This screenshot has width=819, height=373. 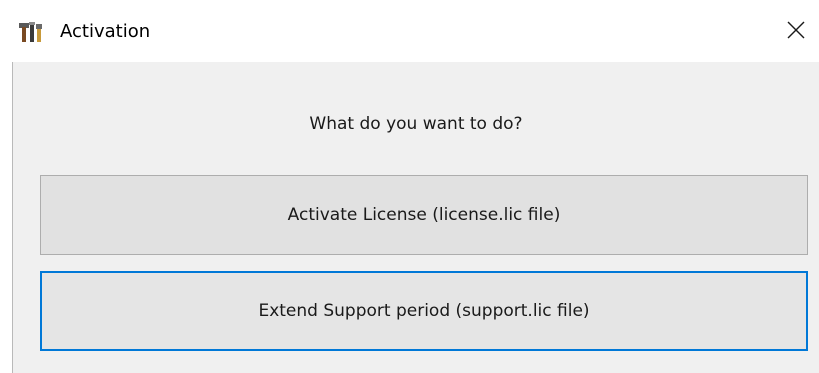 I want to click on tools-hammer-icon, so click(x=33, y=32).